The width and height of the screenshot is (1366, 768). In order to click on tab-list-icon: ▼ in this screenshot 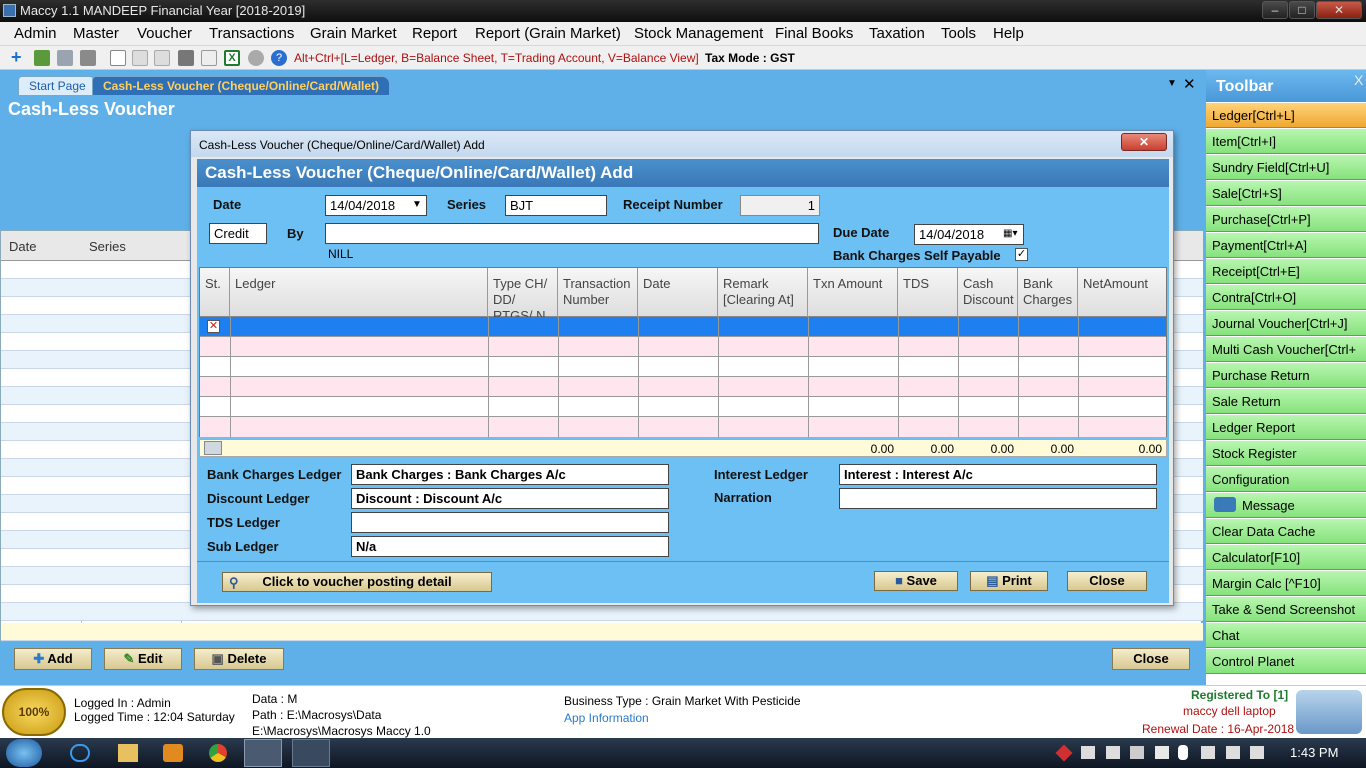, I will do `click(1172, 83)`.